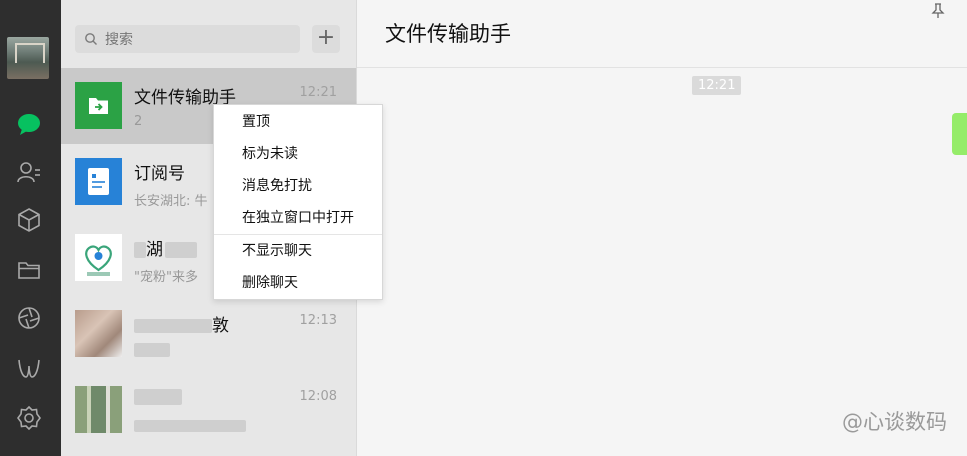  What do you see at coordinates (959, 134) in the screenshot?
I see `message-bubble` at bounding box center [959, 134].